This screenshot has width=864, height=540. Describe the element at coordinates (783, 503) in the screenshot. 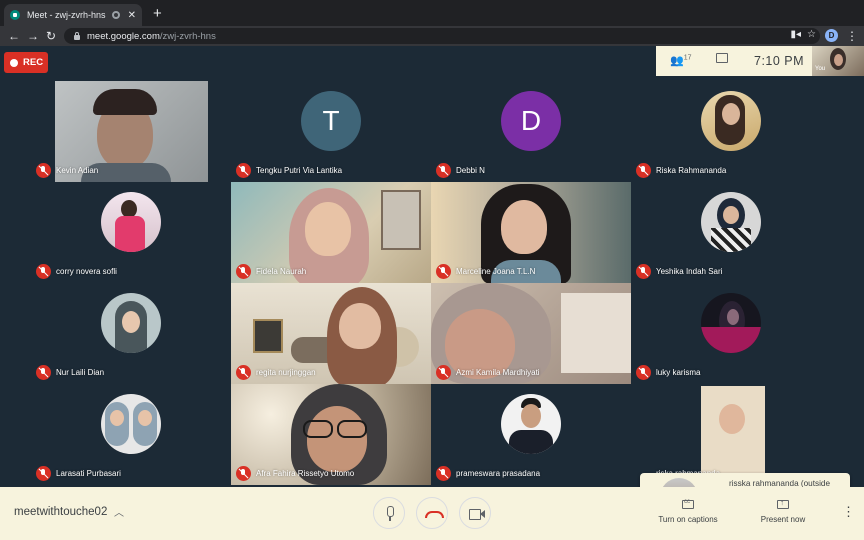

I see `present-icon` at that location.